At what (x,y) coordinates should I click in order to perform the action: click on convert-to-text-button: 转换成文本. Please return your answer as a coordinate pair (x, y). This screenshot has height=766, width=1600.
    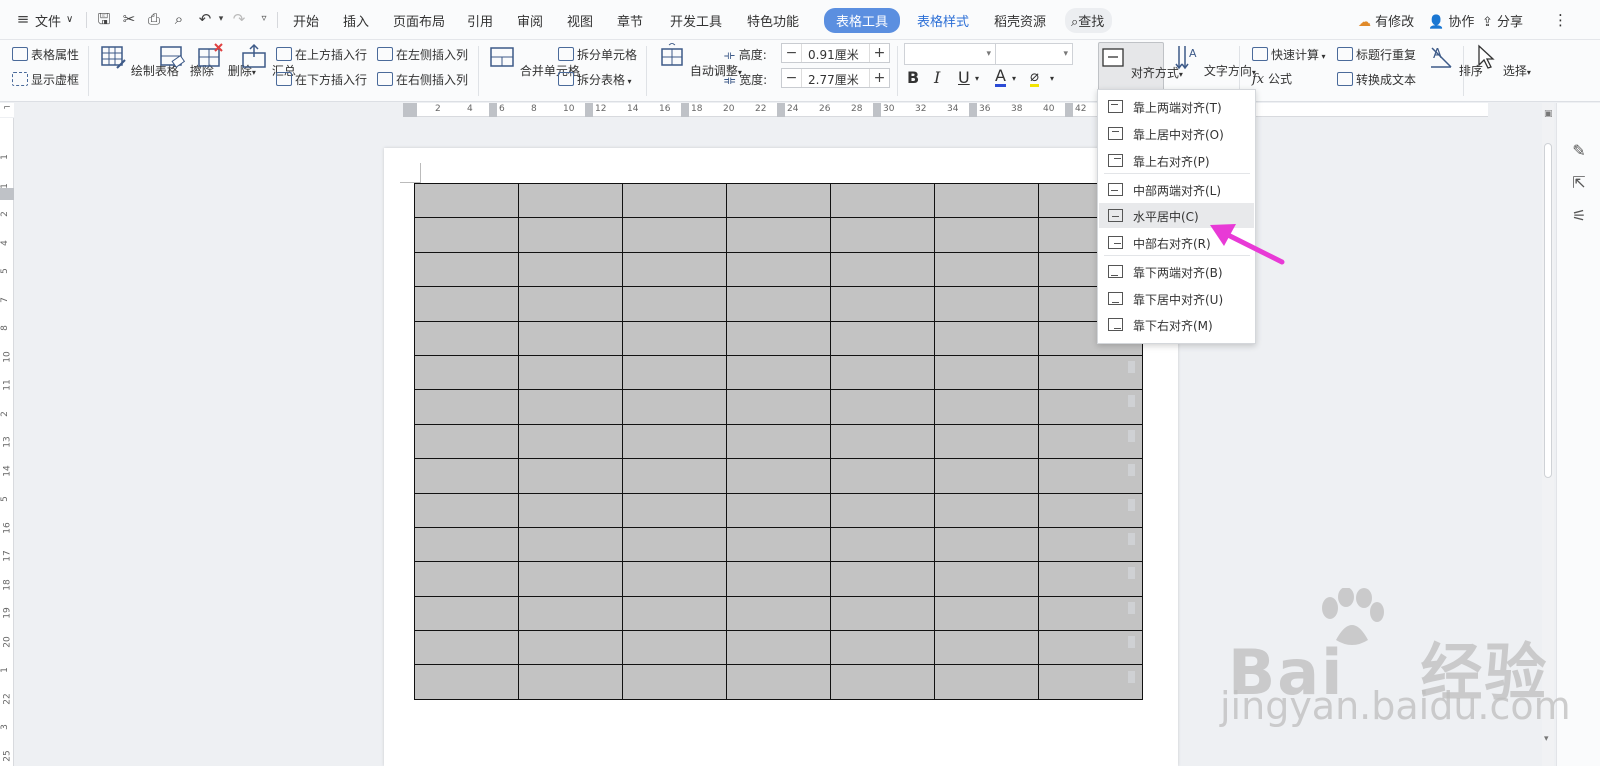
    Looking at the image, I should click on (1376, 79).